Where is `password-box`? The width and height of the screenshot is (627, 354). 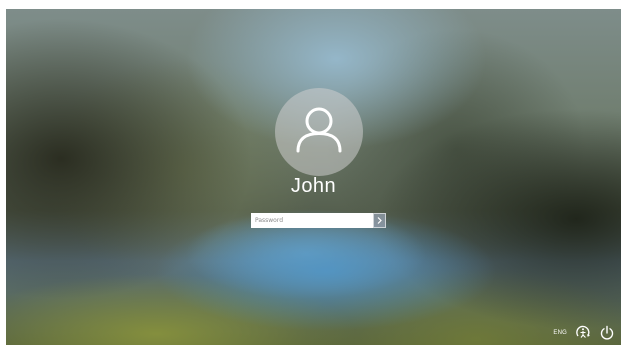
password-box is located at coordinates (318, 220).